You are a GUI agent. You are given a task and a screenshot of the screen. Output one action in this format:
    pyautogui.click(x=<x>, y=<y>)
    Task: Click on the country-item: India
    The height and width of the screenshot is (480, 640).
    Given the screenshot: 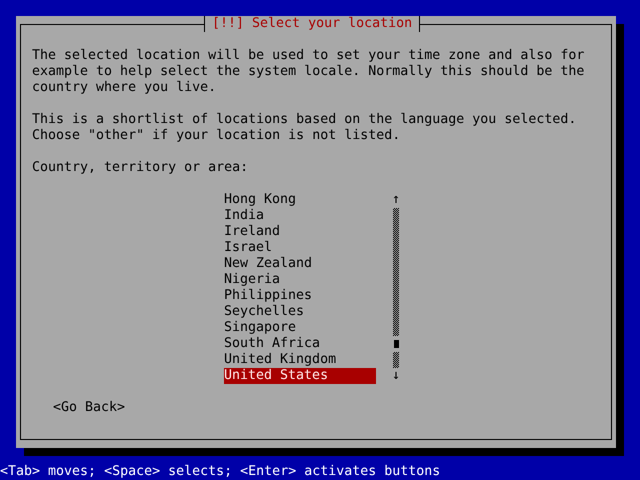 What is the action you would take?
    pyautogui.click(x=300, y=216)
    